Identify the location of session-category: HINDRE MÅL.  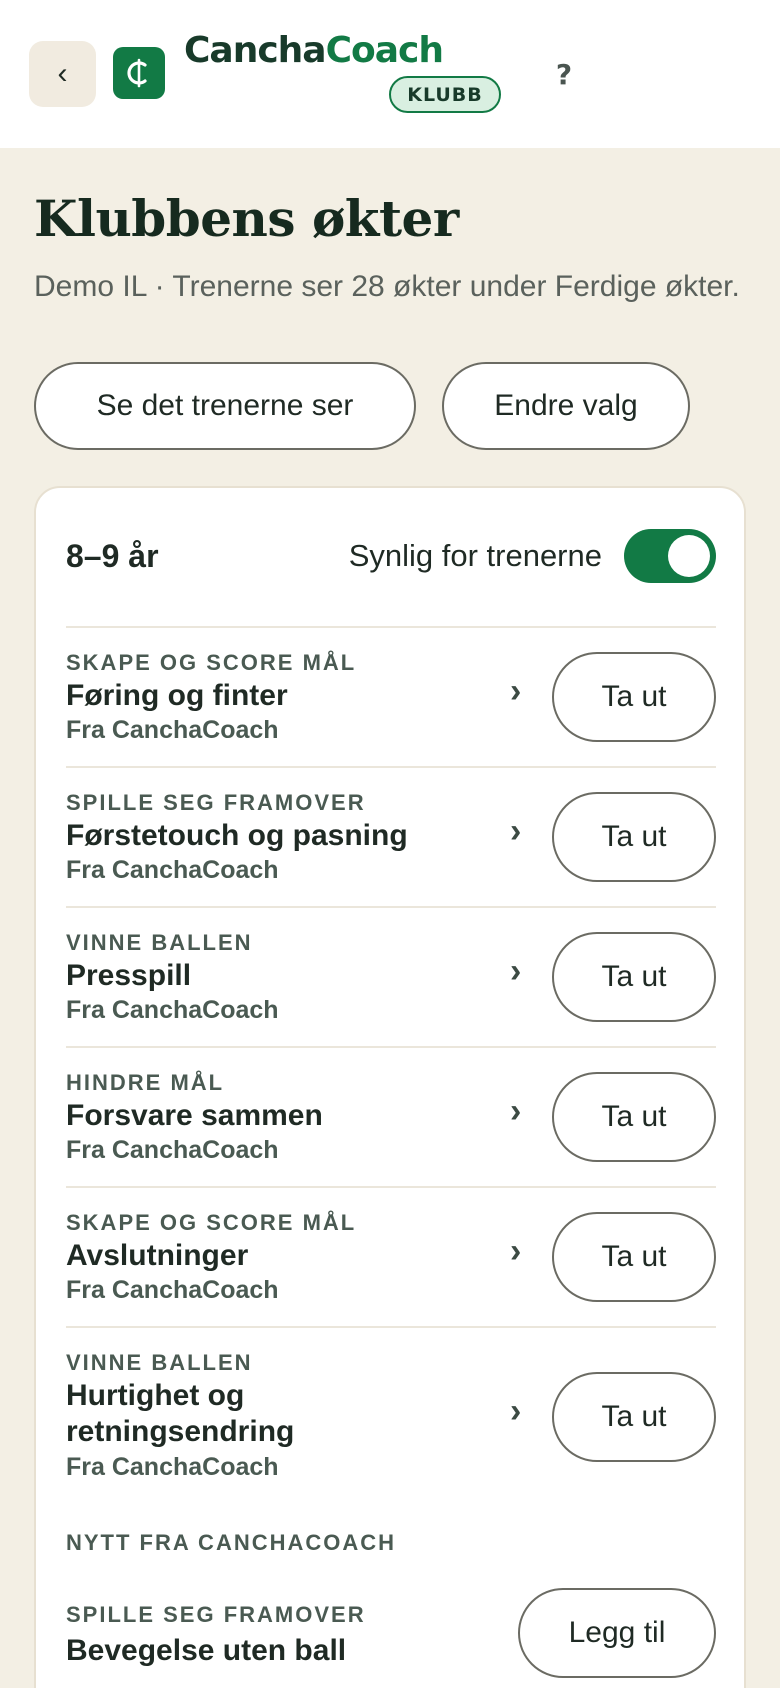
(145, 1082).